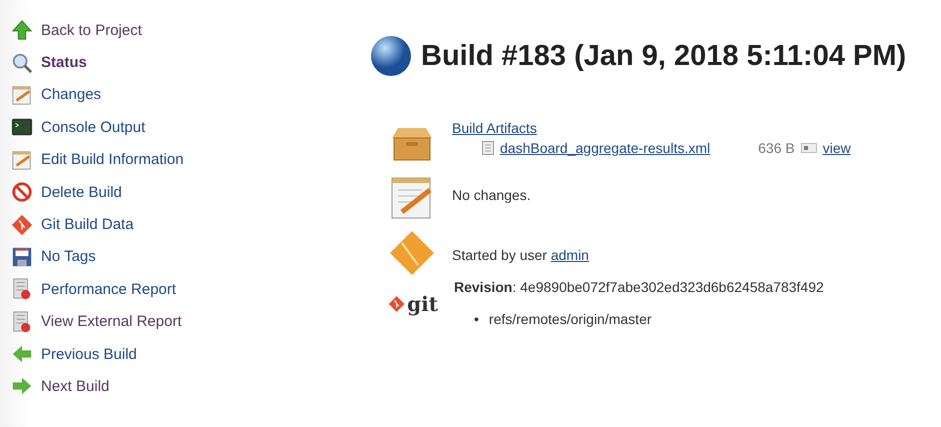 The image size is (941, 427). Describe the element at coordinates (412, 253) in the screenshot. I see `diamond-icon` at that location.